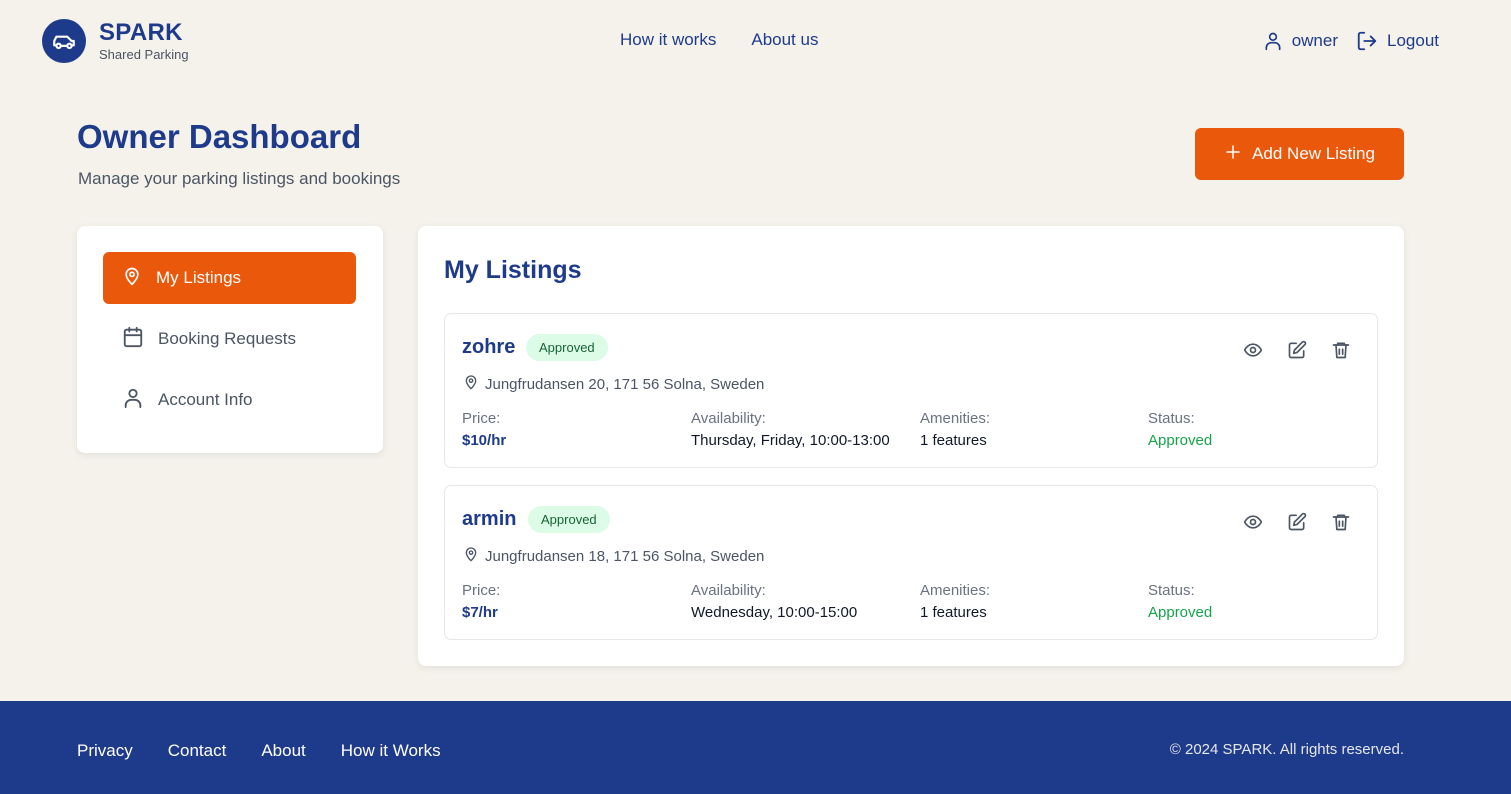 The image size is (1511, 794). What do you see at coordinates (227, 338) in the screenshot?
I see `sidebar-item-label: Booking Requests` at bounding box center [227, 338].